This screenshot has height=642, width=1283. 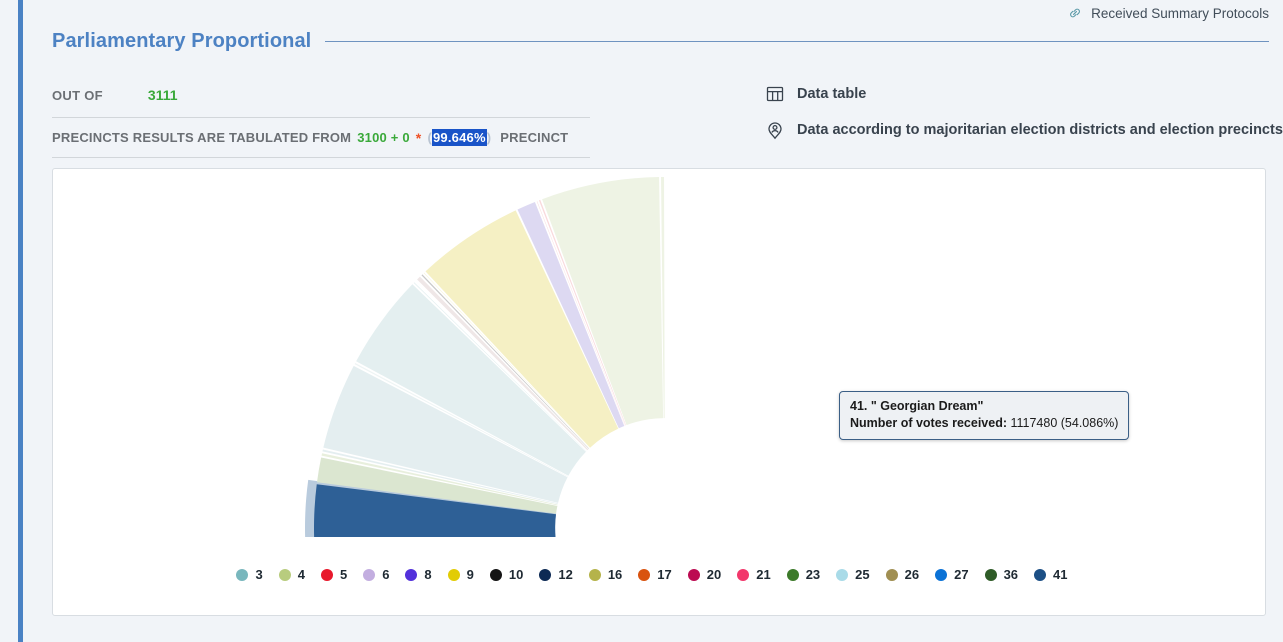 I want to click on legend-label: 27, so click(x=961, y=574).